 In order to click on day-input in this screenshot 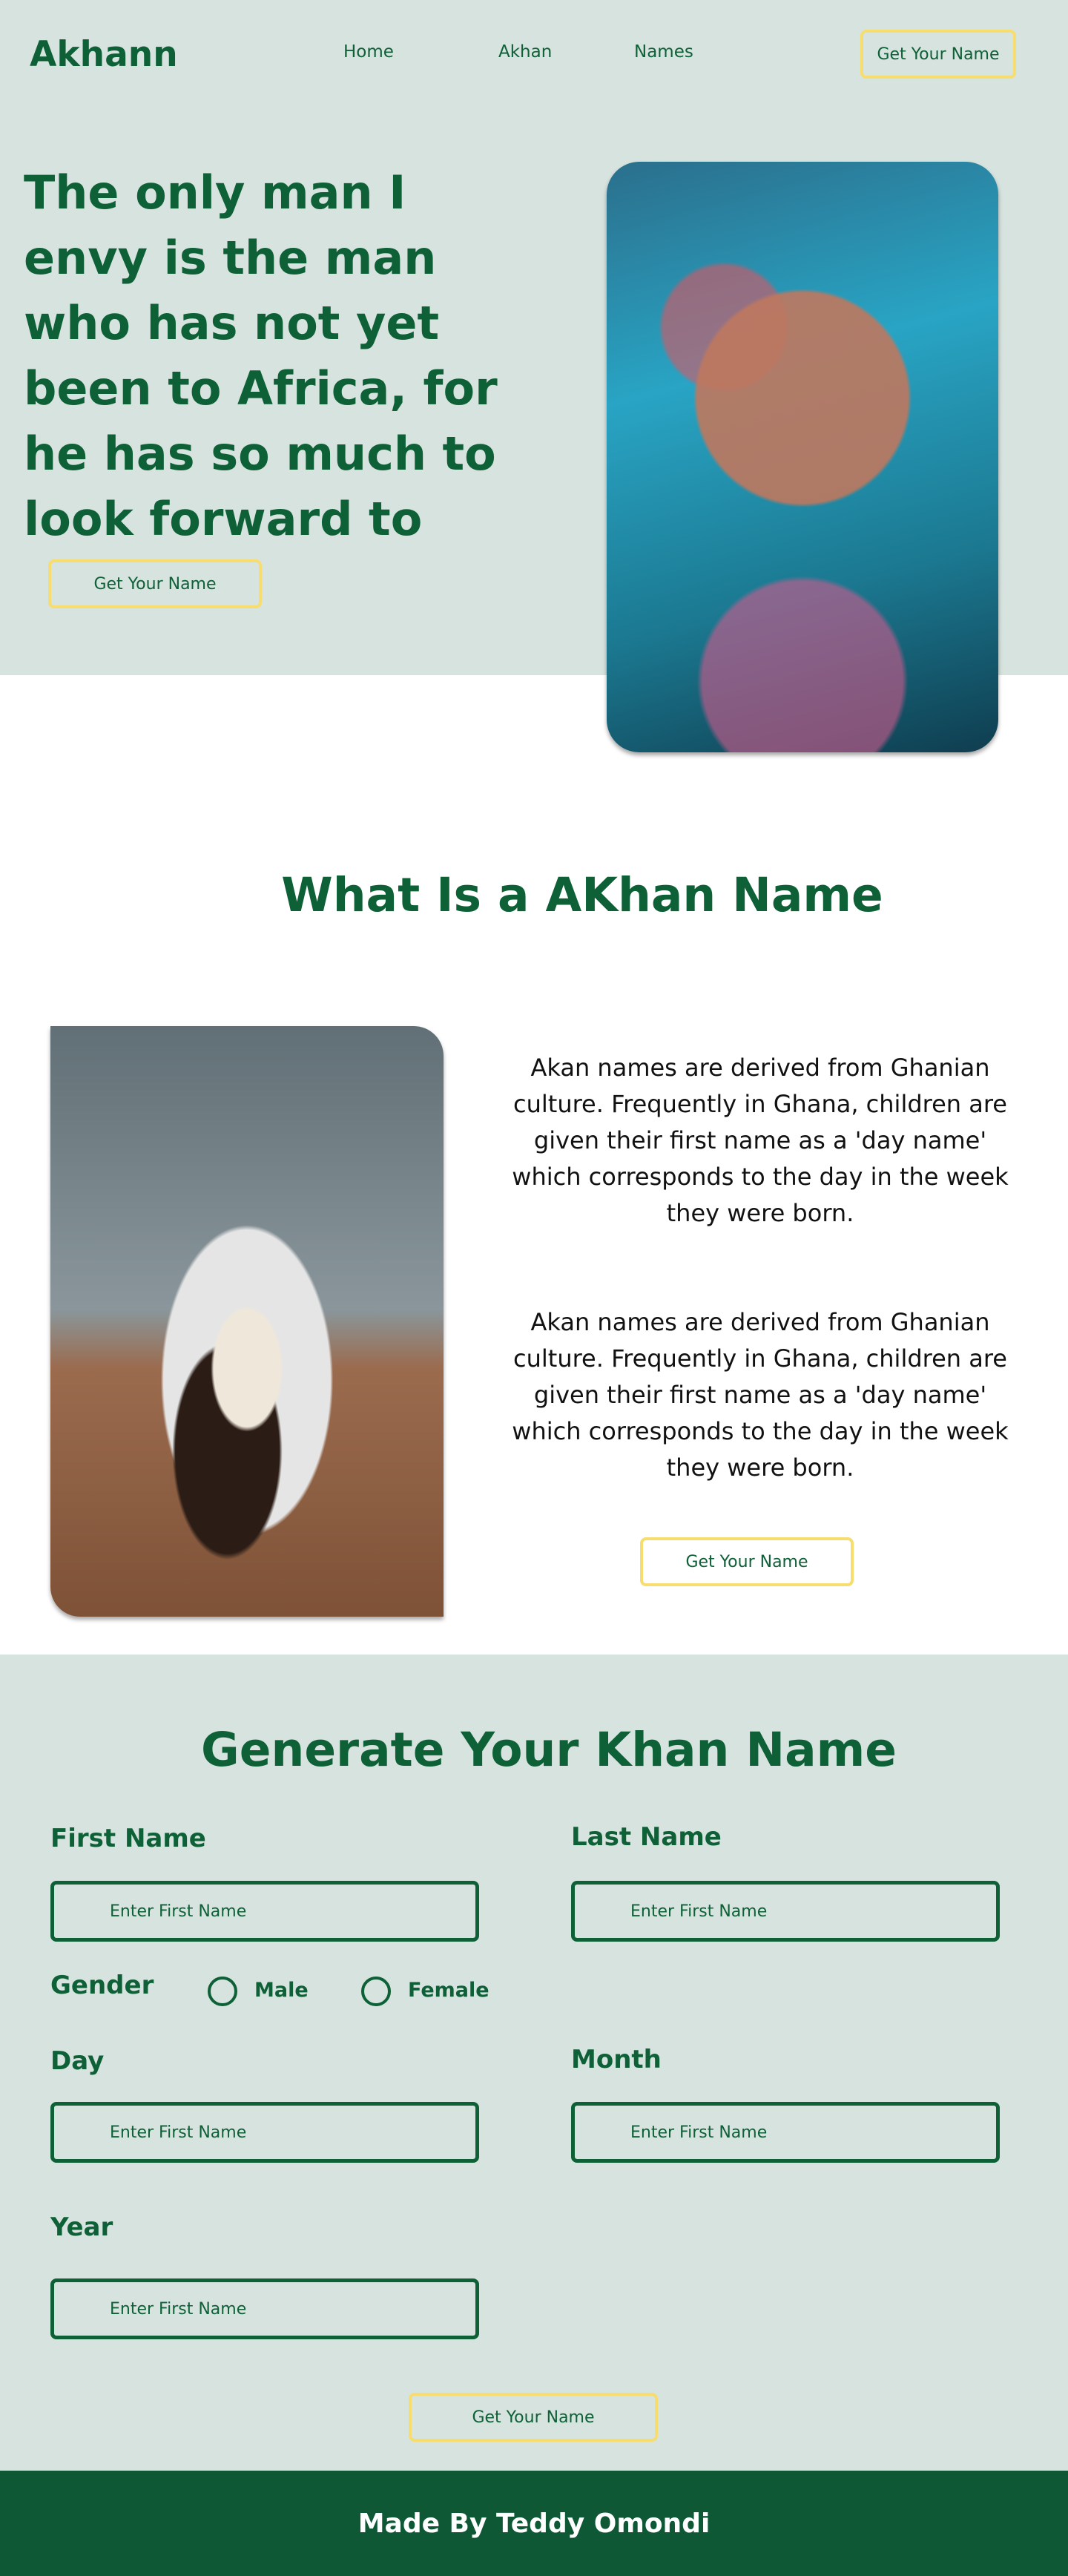, I will do `click(264, 2132)`.